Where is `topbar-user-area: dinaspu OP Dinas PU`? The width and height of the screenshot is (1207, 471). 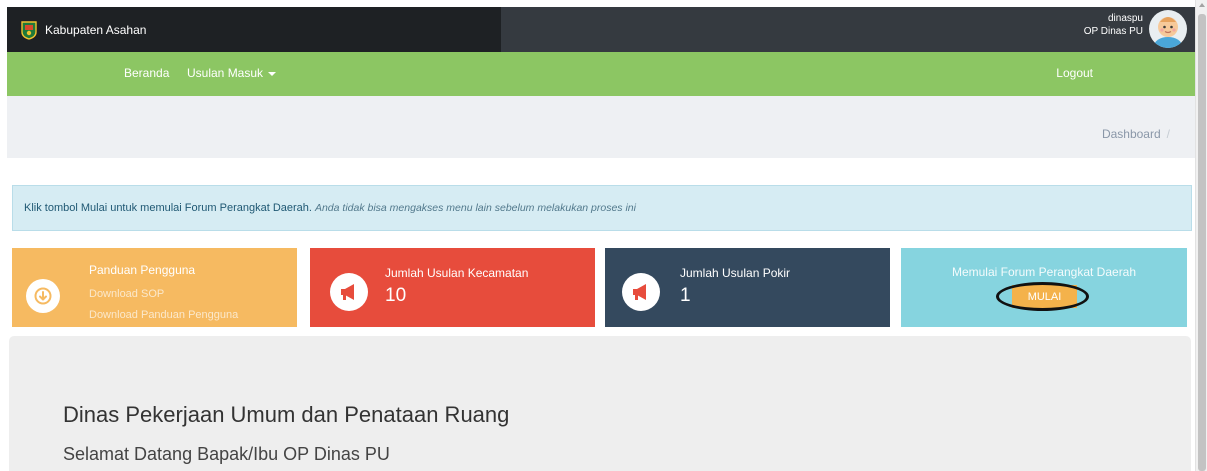
topbar-user-area: dinaspu OP Dinas PU is located at coordinates (848, 29).